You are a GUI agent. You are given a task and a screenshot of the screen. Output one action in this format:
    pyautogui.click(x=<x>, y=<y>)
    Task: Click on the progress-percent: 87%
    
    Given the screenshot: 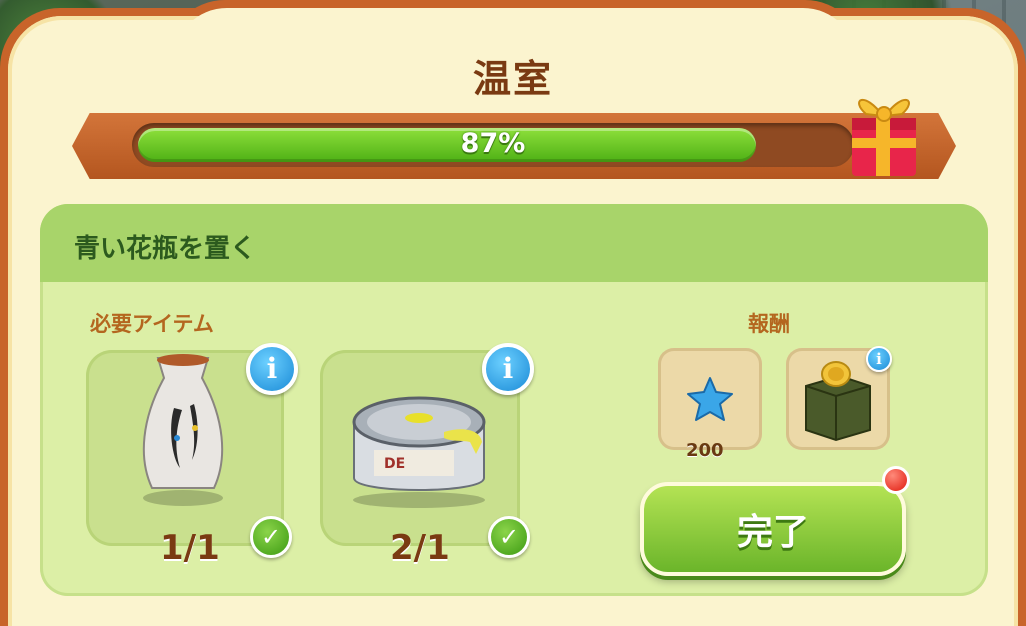 What is the action you would take?
    pyautogui.click(x=493, y=143)
    